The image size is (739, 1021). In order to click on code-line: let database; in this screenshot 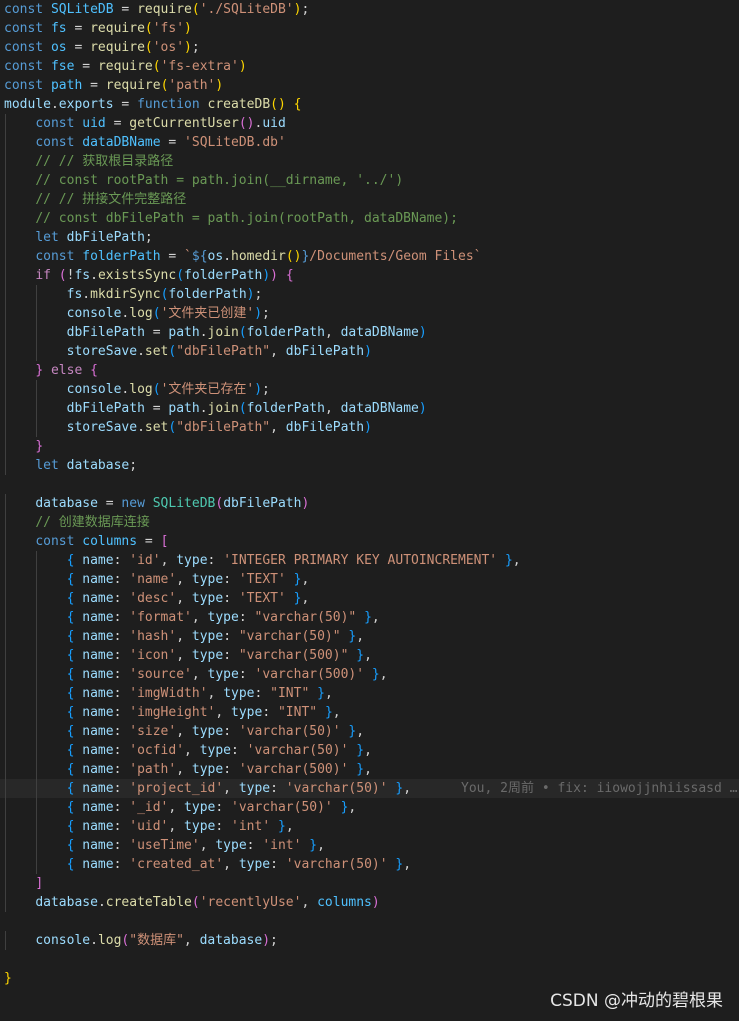, I will do `click(369, 465)`.